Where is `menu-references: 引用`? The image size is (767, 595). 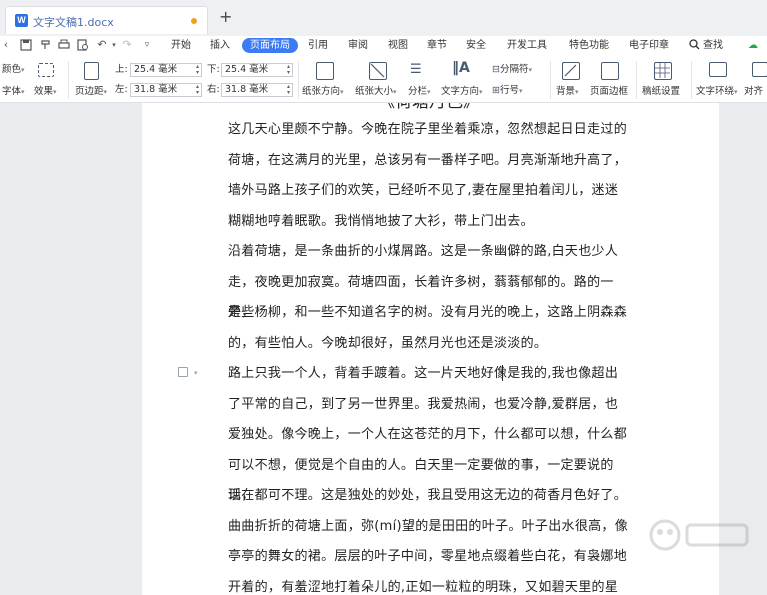 menu-references: 引用 is located at coordinates (318, 46).